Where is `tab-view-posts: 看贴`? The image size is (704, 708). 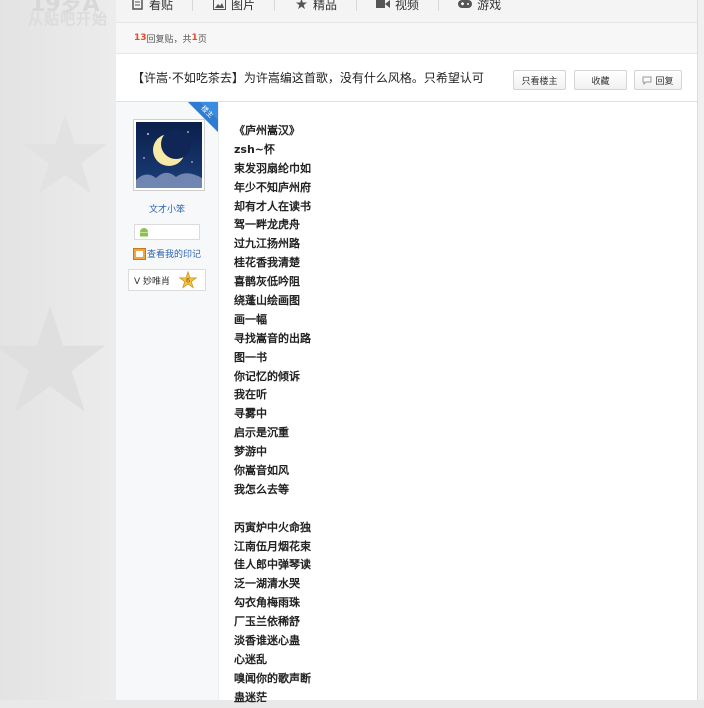
tab-view-posts: 看贴 is located at coordinates (162, 6).